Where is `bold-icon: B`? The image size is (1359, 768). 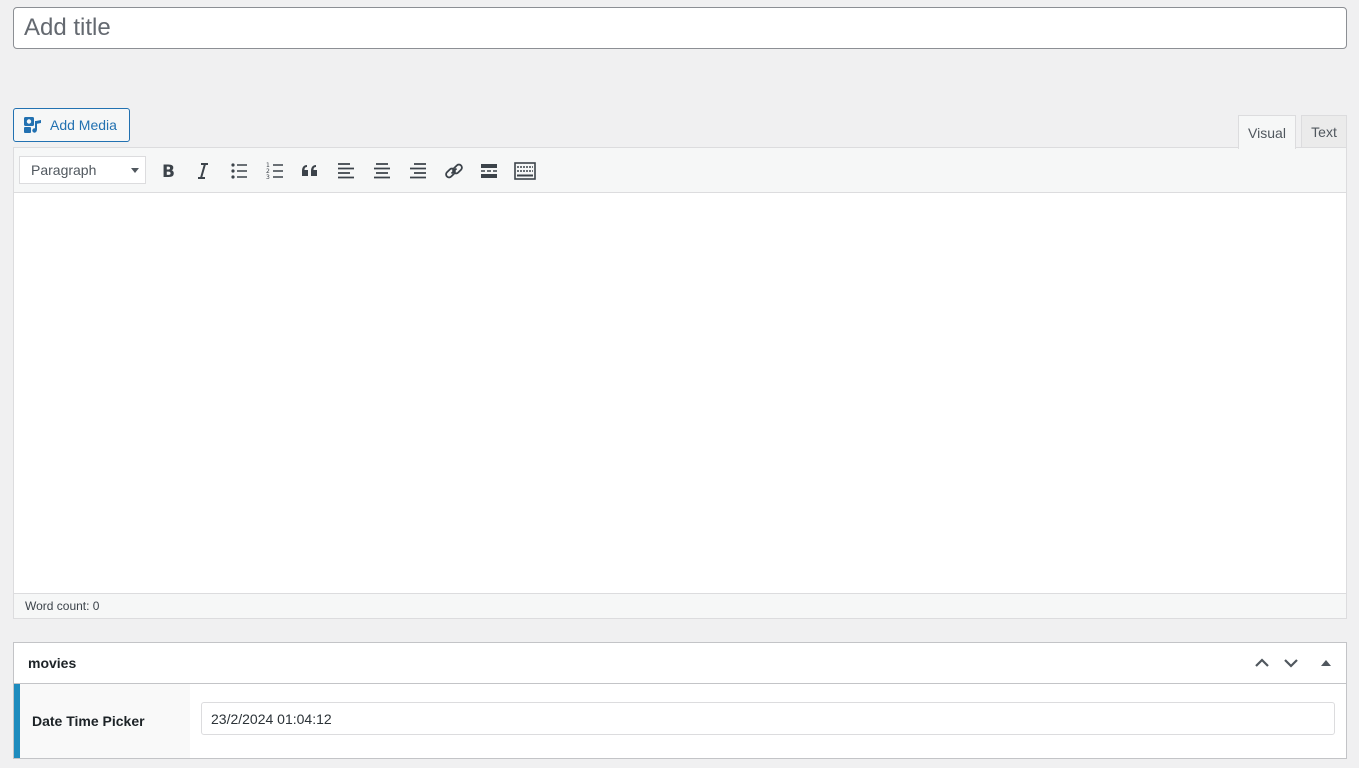
bold-icon: B is located at coordinates (168, 171).